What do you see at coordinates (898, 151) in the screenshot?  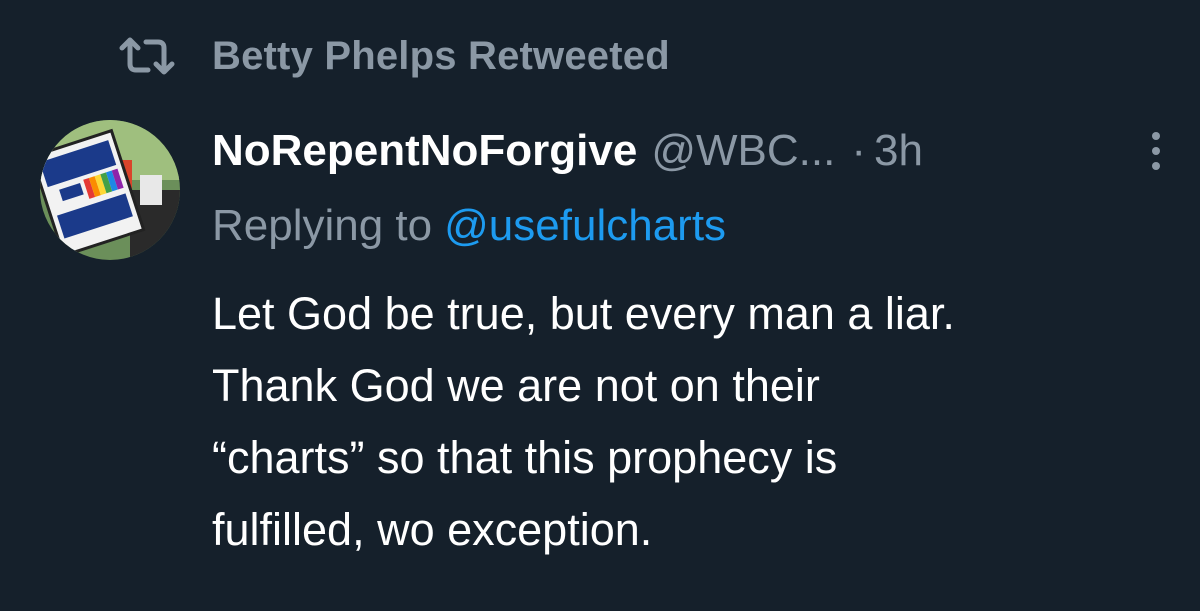 I see `tweet-timestamp: 3h` at bounding box center [898, 151].